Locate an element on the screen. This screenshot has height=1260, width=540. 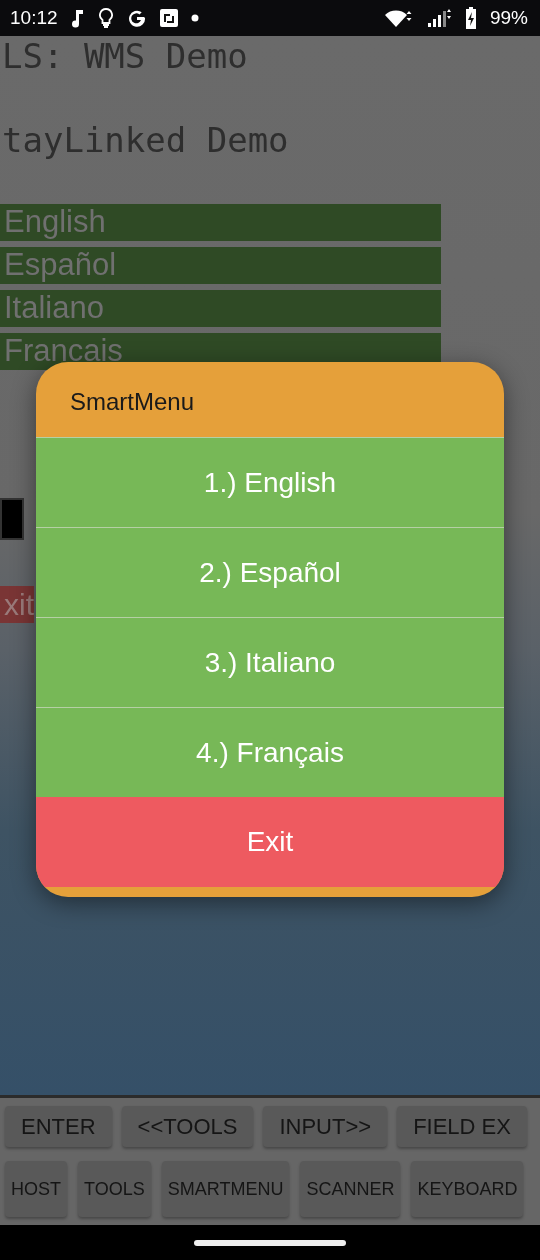
menu-option: 2.) Español is located at coordinates (270, 572).